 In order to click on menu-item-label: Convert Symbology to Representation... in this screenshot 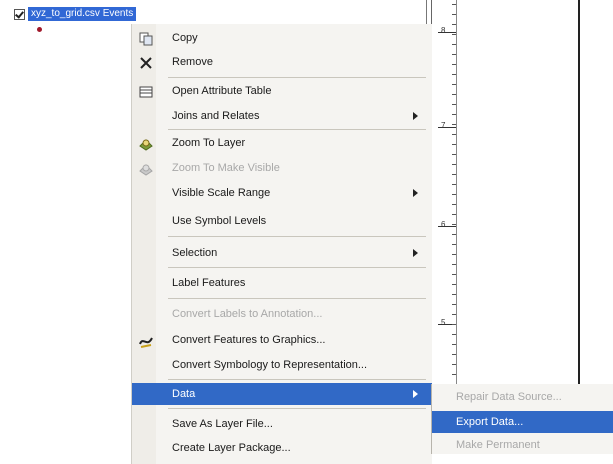, I will do `click(270, 365)`.